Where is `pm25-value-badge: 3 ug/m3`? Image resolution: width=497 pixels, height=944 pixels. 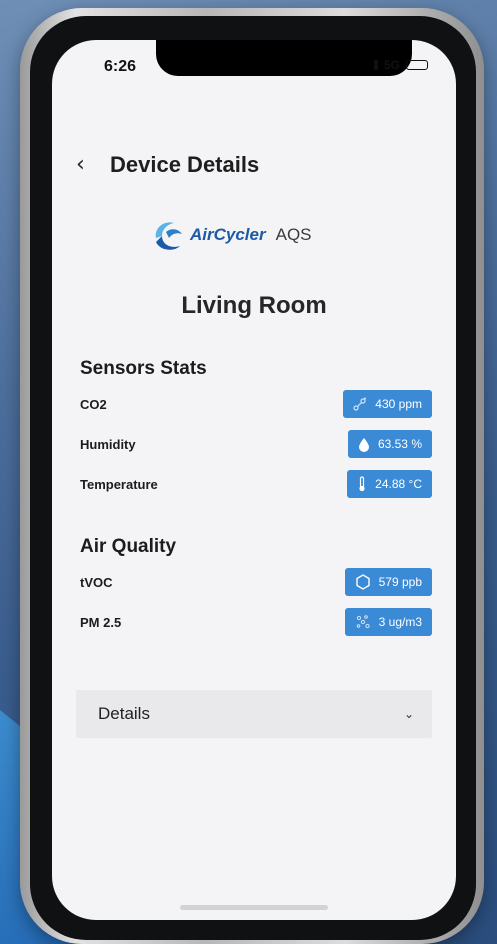 pm25-value-badge: 3 ug/m3 is located at coordinates (388, 622).